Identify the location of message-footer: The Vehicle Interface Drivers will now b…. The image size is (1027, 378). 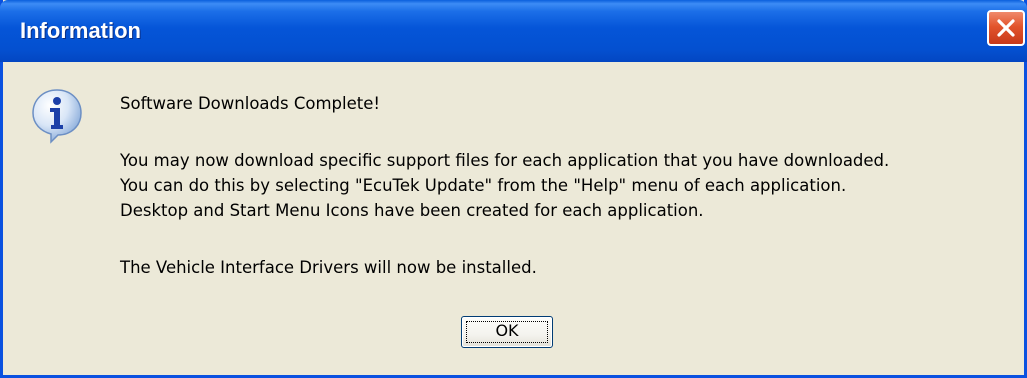
(328, 267).